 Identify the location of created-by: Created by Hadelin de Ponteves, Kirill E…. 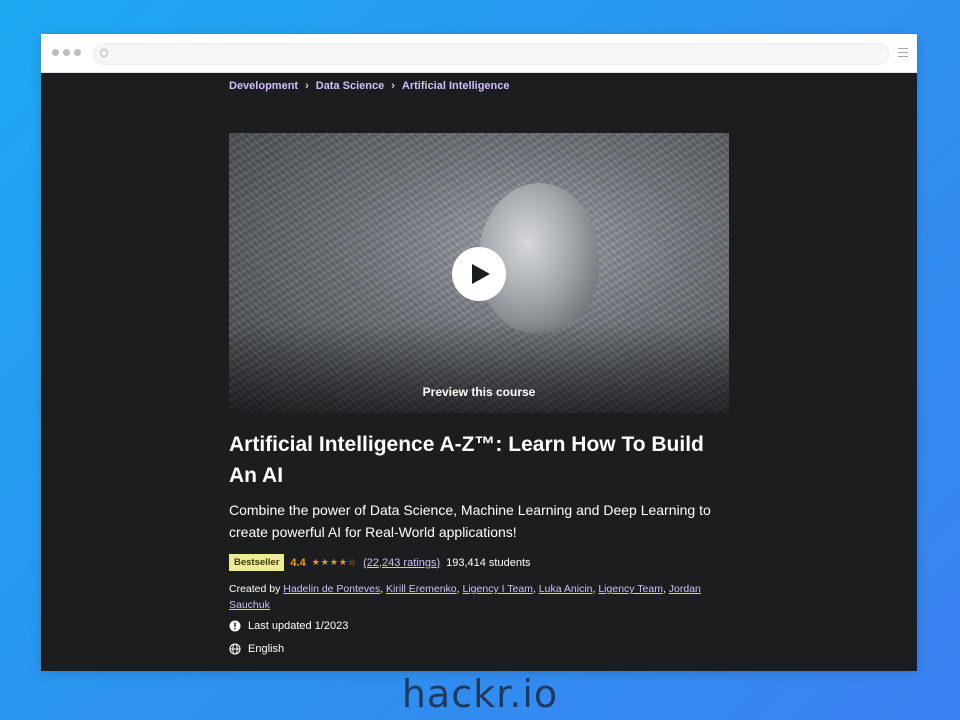
(465, 597).